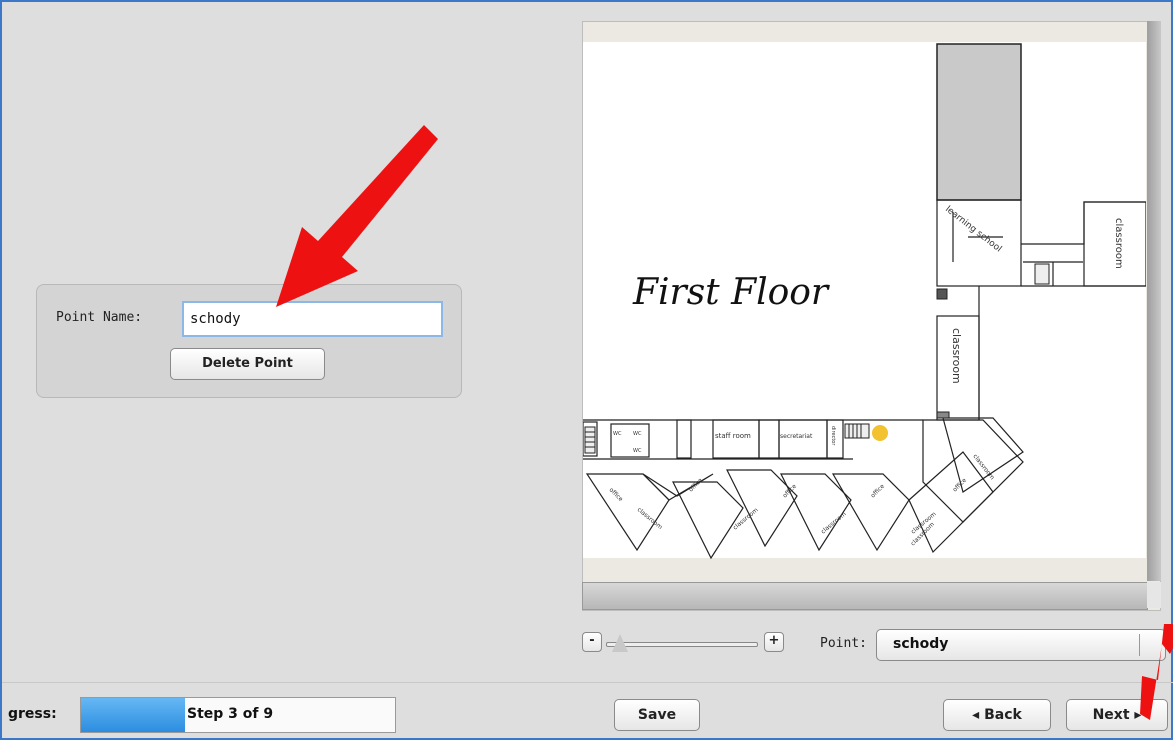 This screenshot has width=1173, height=740. What do you see at coordinates (796, 436) in the screenshot?
I see `room-label: secretariat` at bounding box center [796, 436].